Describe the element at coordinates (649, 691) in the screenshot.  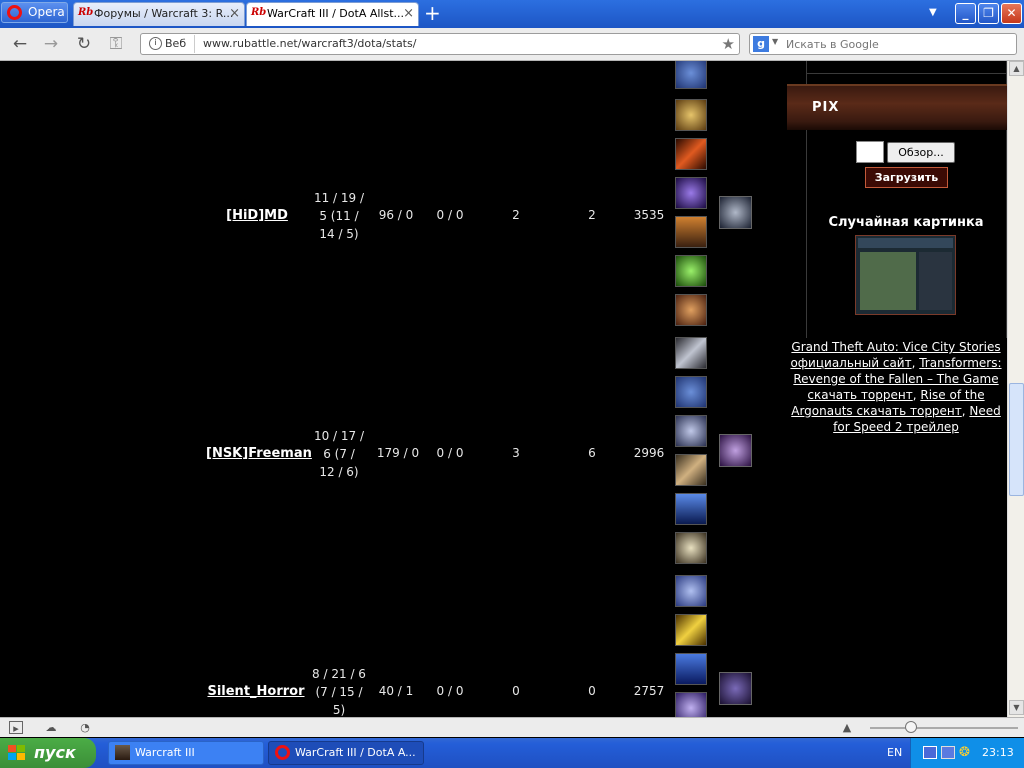
I see `gold-cell: 2757` at that location.